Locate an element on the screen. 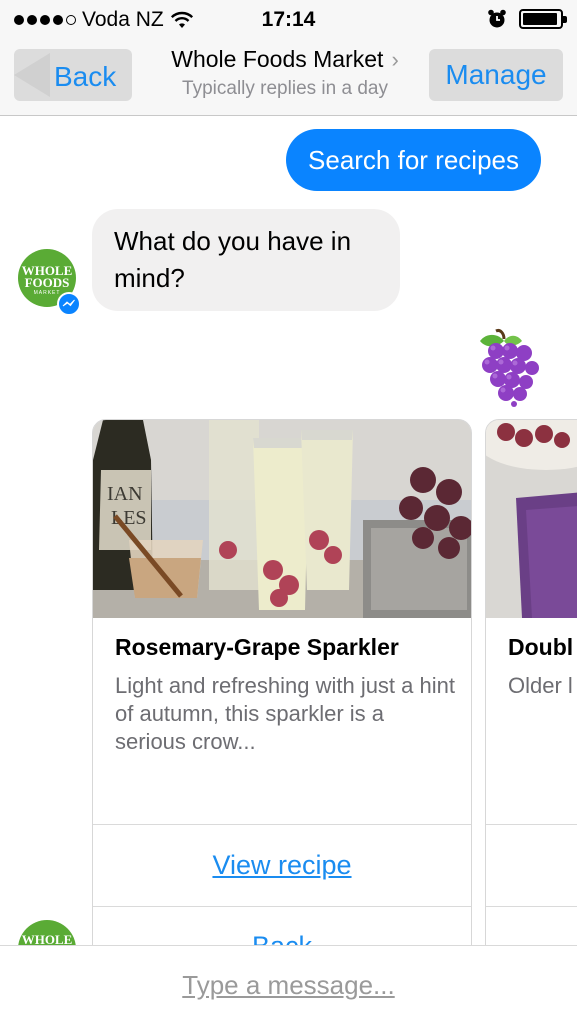  recipe-card: Doubl Older l these t younge helper. is located at coordinates (531, 682).